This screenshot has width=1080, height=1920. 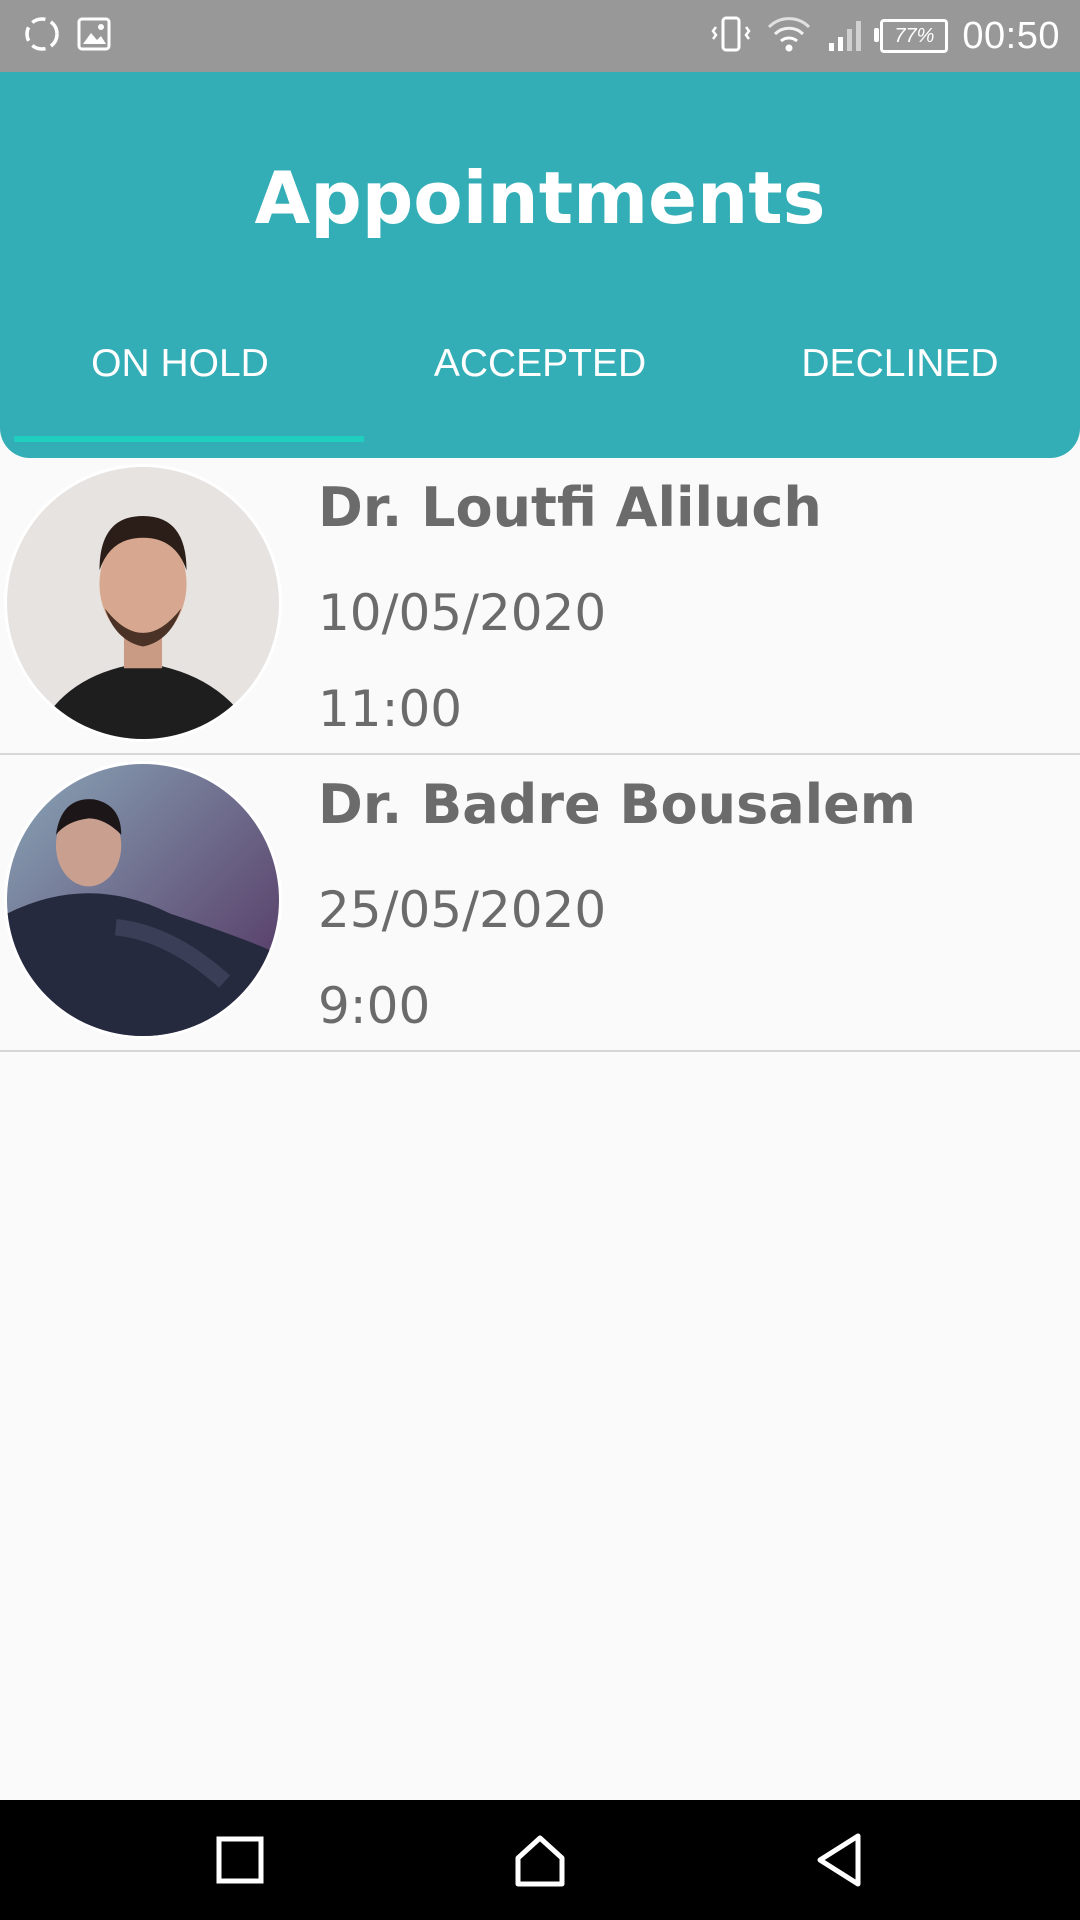 What do you see at coordinates (900, 386) in the screenshot?
I see `tab-declined: DECLINED` at bounding box center [900, 386].